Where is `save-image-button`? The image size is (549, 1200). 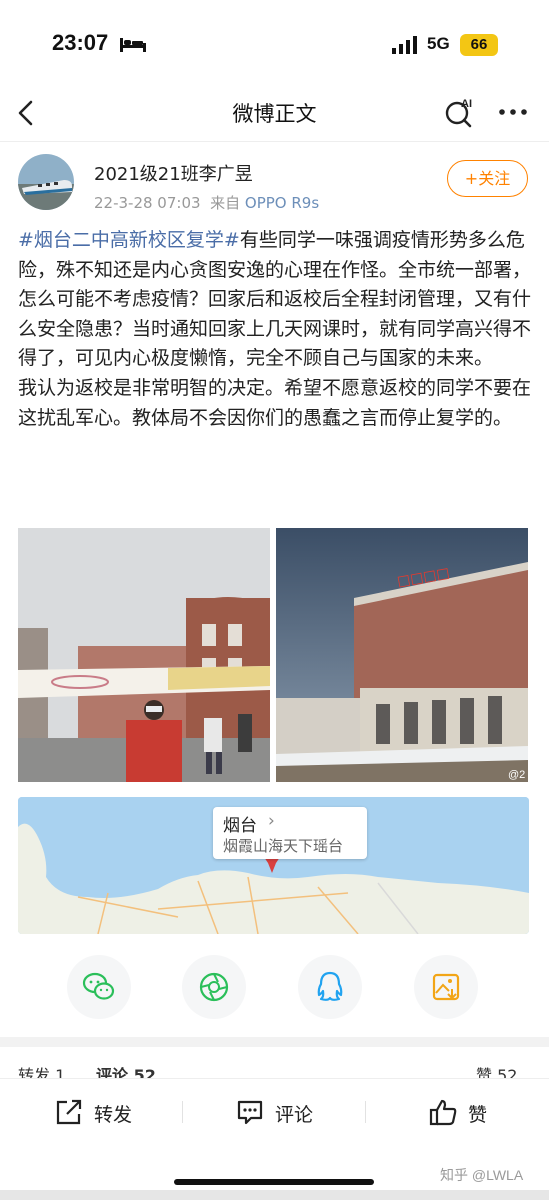 save-image-button is located at coordinates (446, 987).